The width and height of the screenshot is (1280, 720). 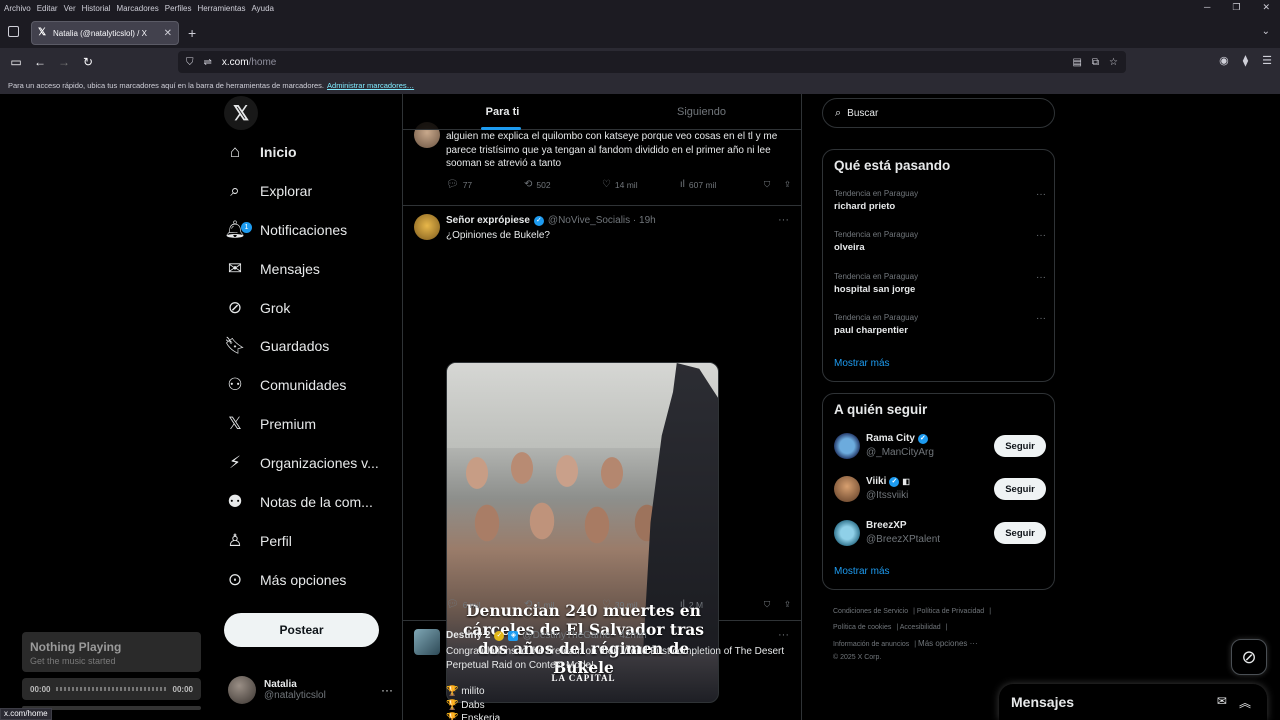 What do you see at coordinates (950, 611) in the screenshot?
I see `footer-link: Política de Privacidad` at bounding box center [950, 611].